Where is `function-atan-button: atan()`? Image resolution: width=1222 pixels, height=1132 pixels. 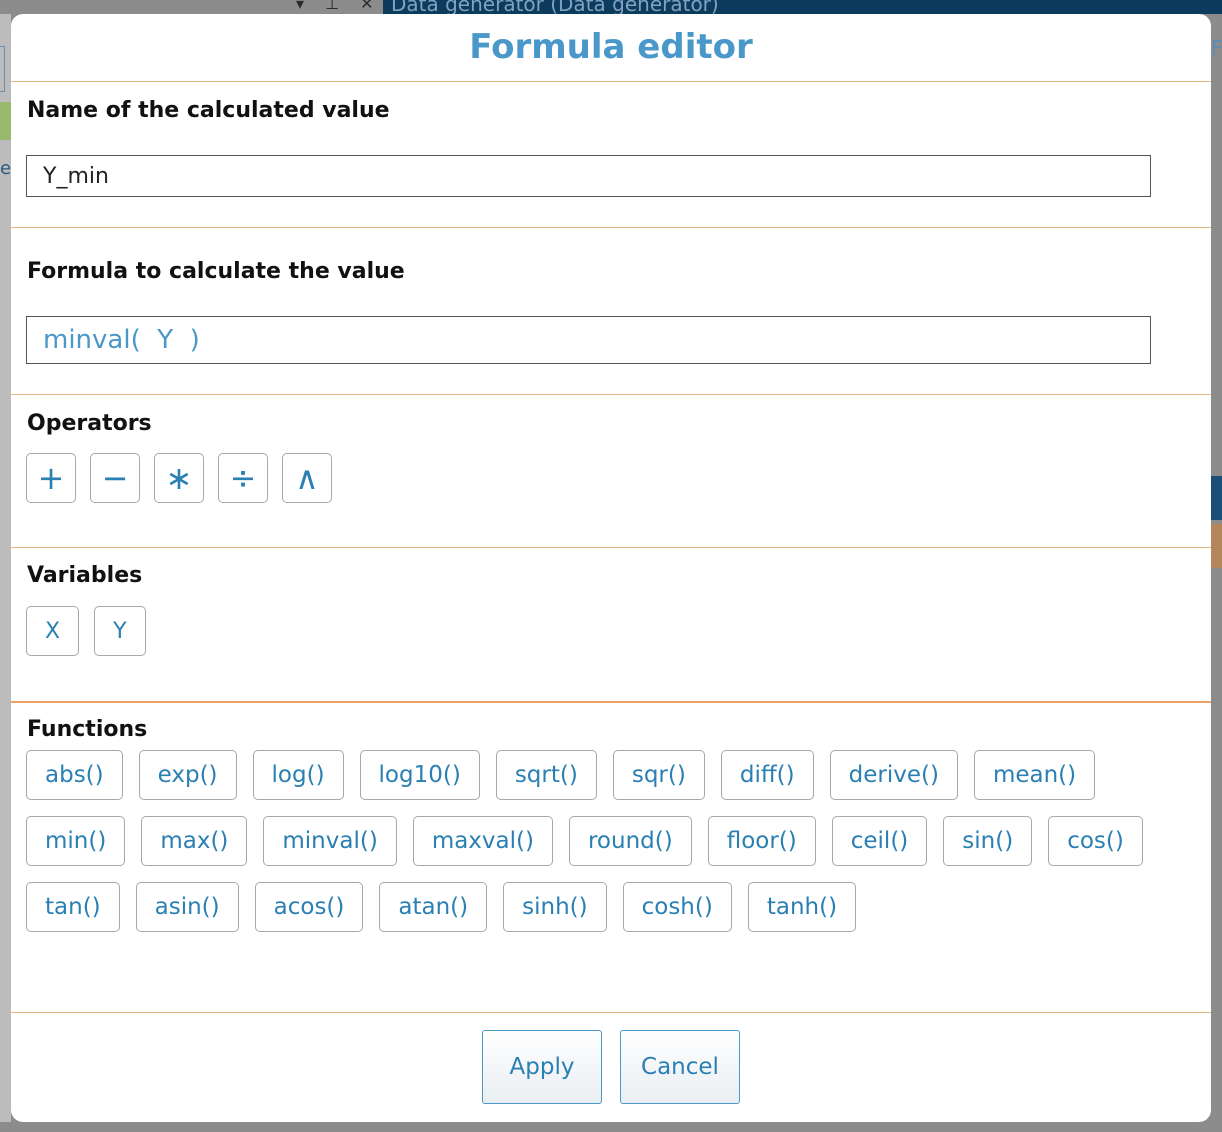 function-atan-button: atan() is located at coordinates (433, 907).